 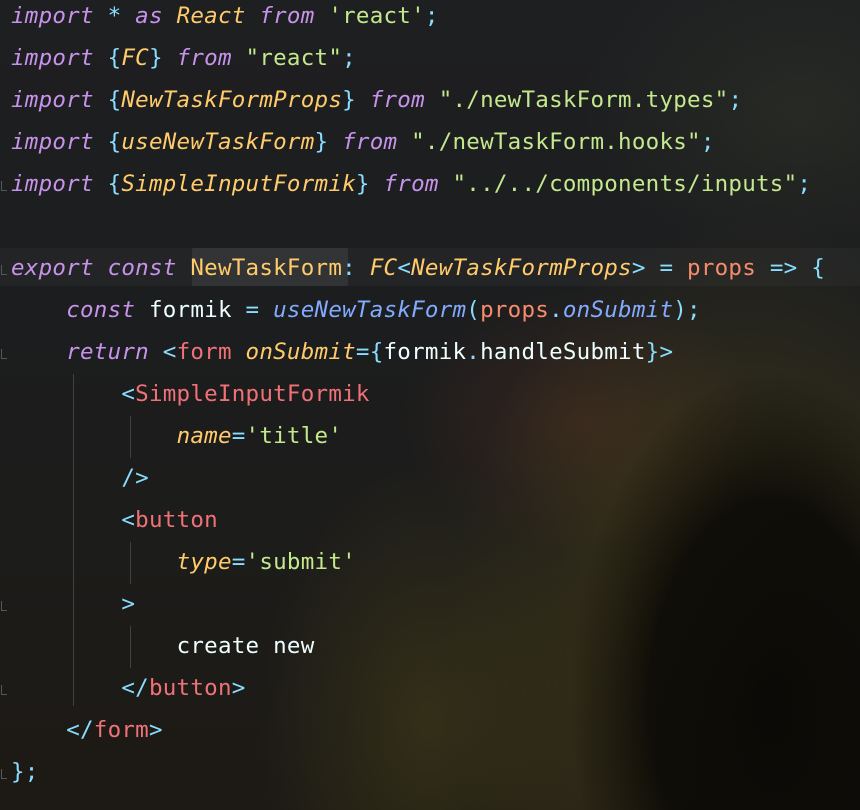 I want to click on code-line: </form>, so click(x=87, y=730).